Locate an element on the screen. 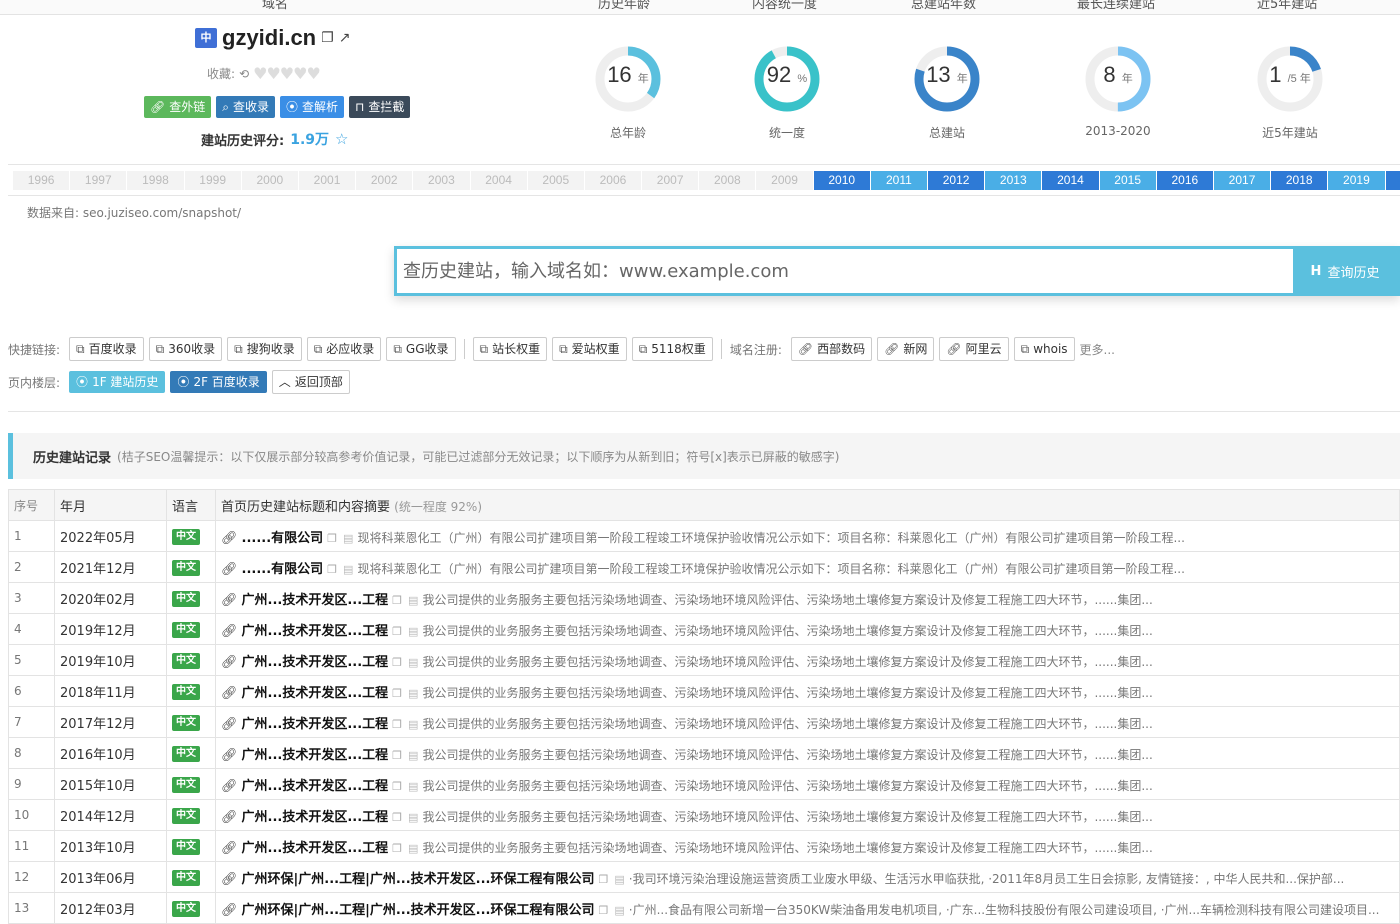  quick-link-button: 🔗︎阿里云 is located at coordinates (973, 349).